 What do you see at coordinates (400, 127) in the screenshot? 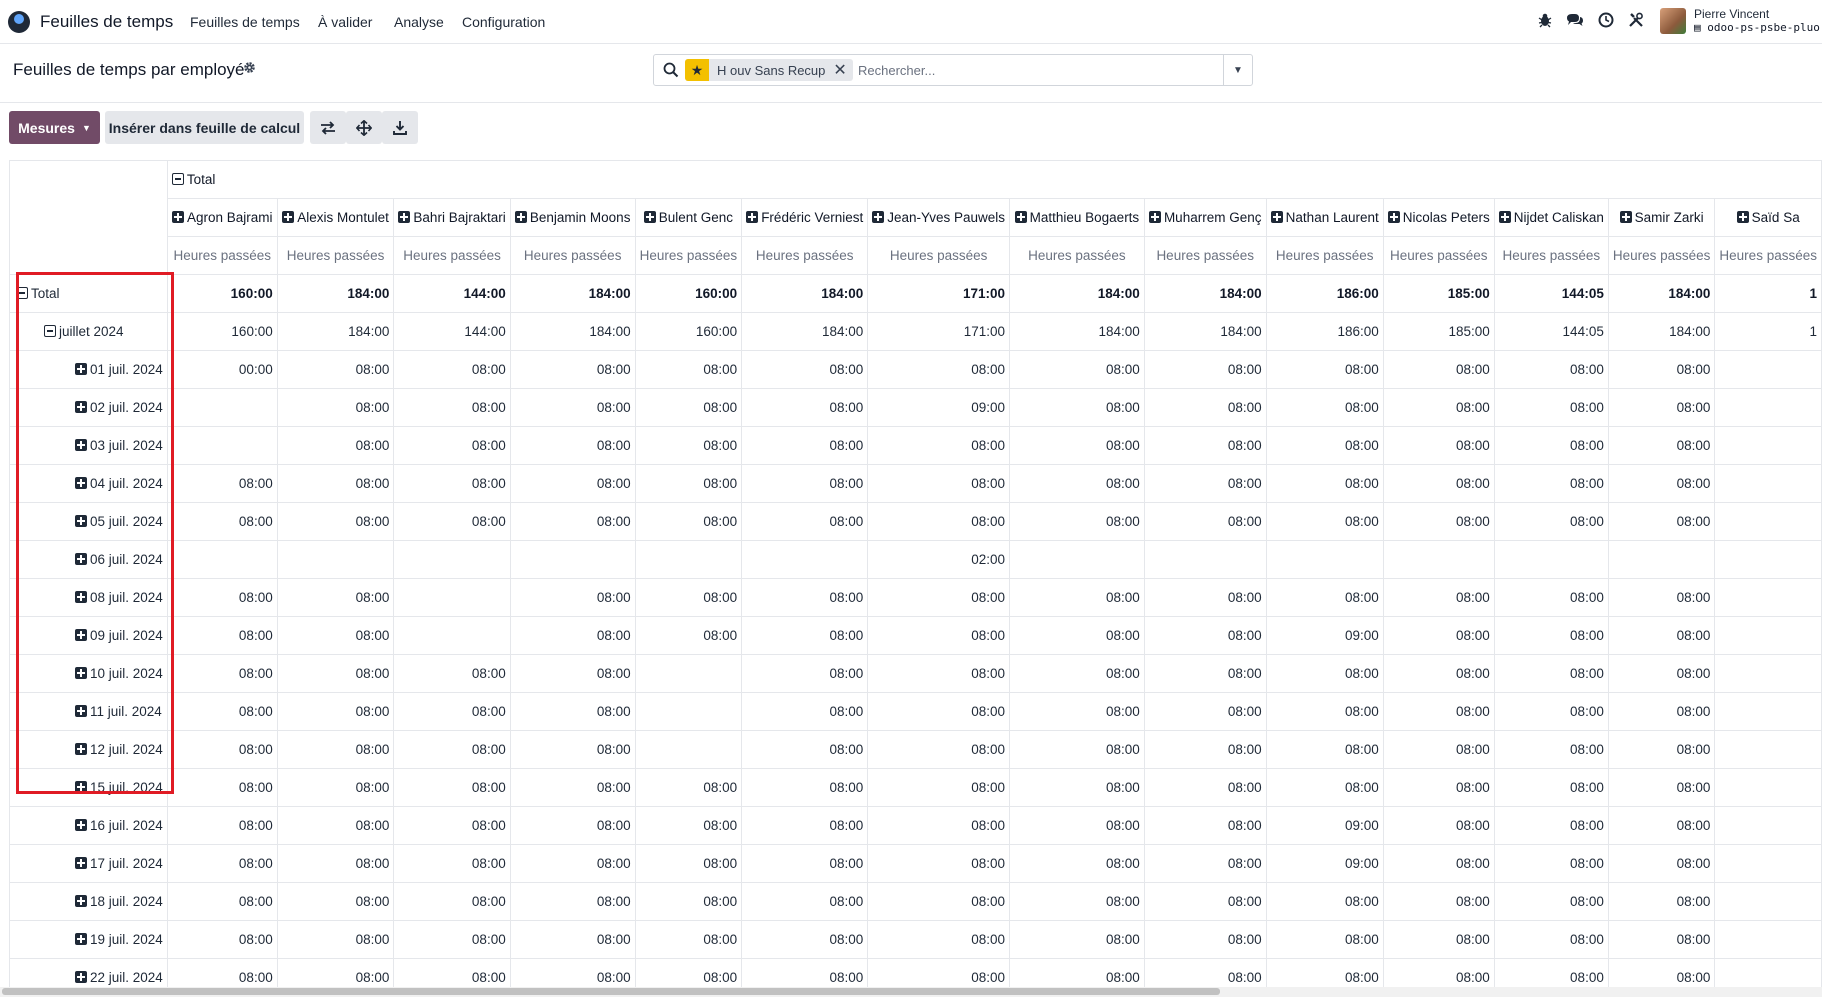
I see `download-button` at bounding box center [400, 127].